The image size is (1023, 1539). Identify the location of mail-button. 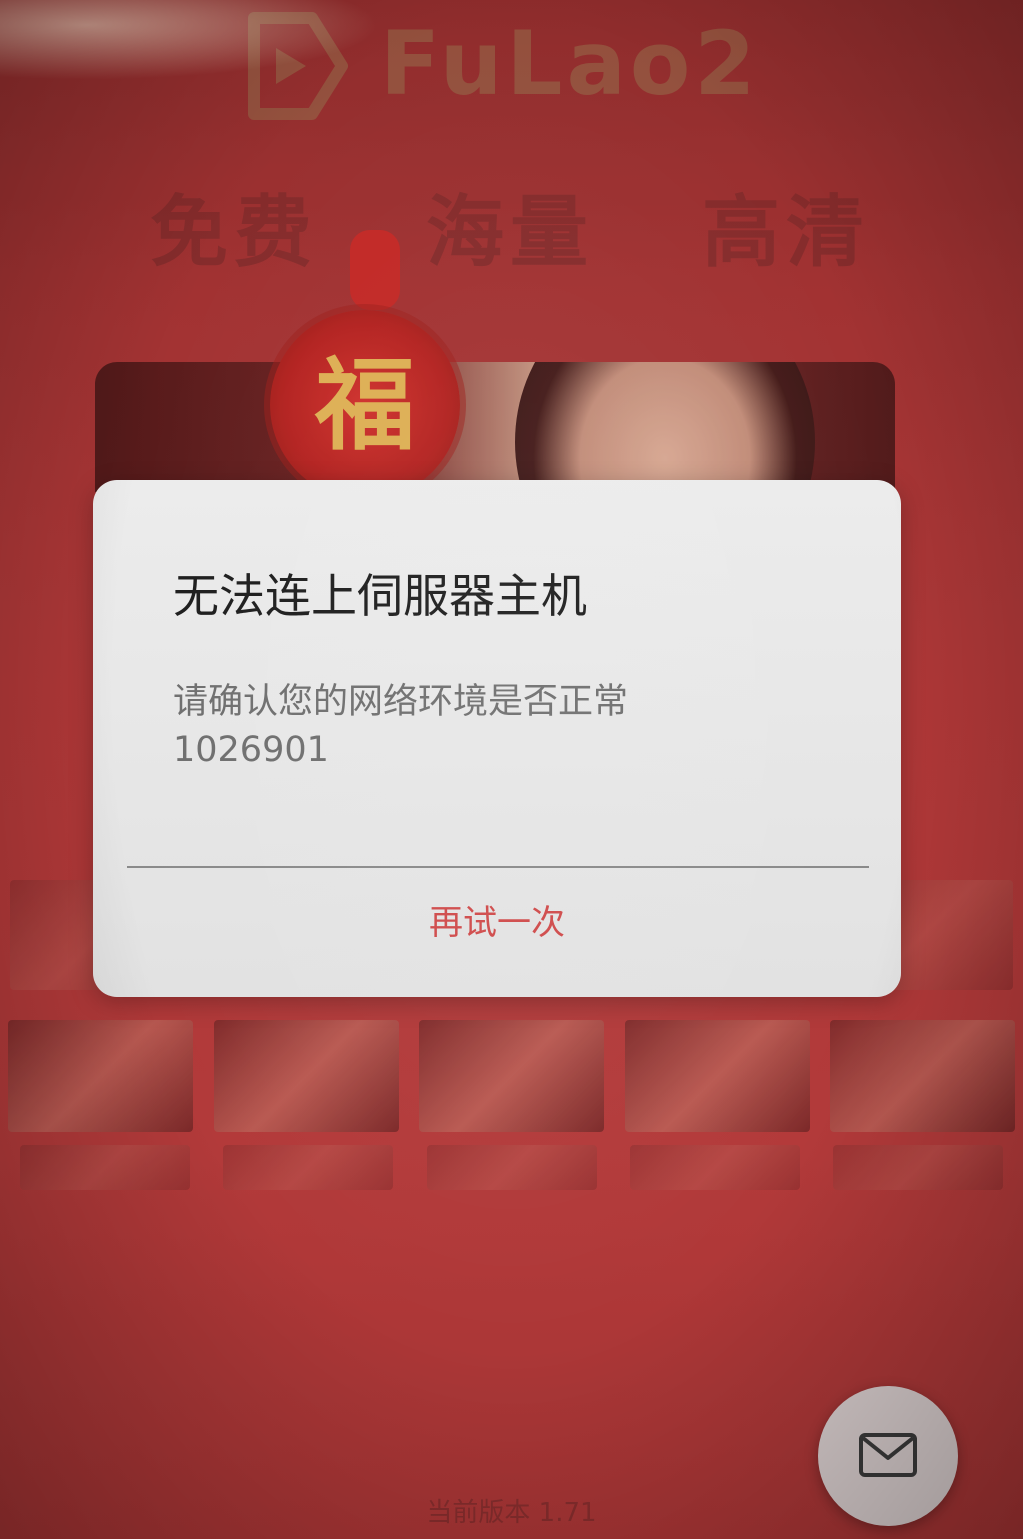
(888, 1456).